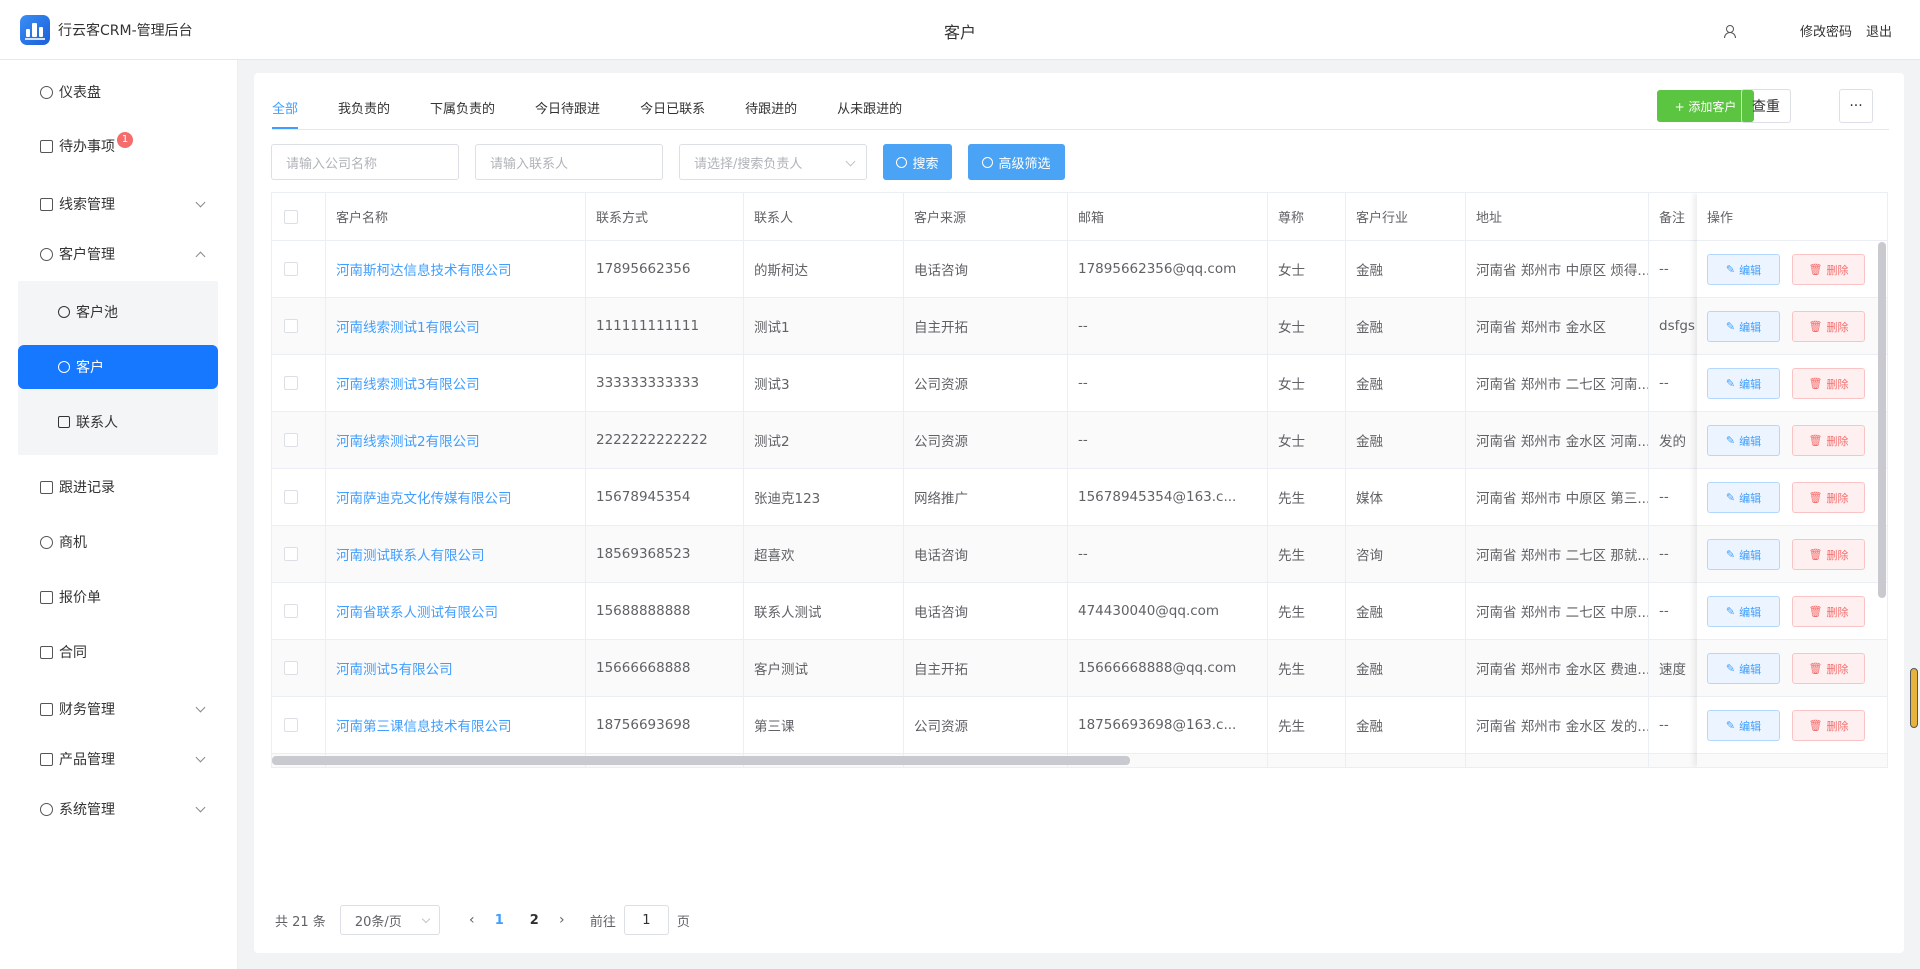 The width and height of the screenshot is (1920, 969). I want to click on sidebar-item-todo: 待办事项 1, so click(119, 146).